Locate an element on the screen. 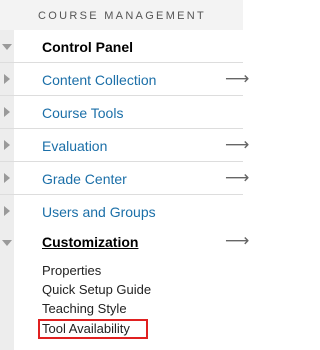 The height and width of the screenshot is (350, 320). menu-item-content-collection: Content Collection ⟶ is located at coordinates (124, 79).